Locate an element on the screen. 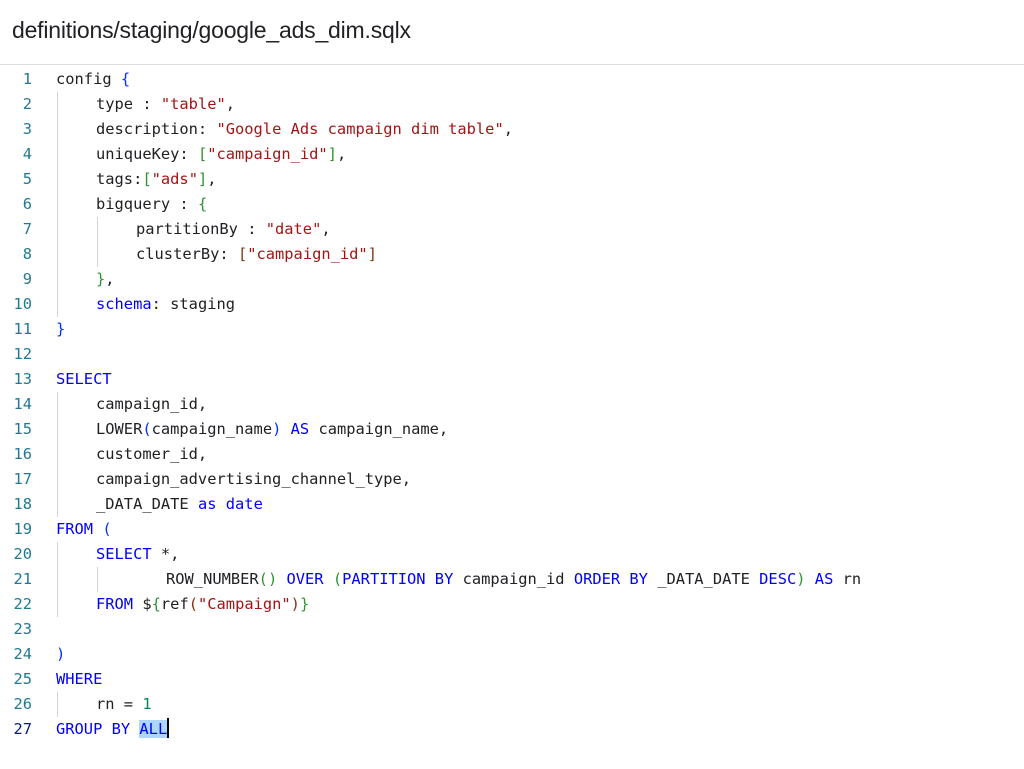  code-line: 4 uniqueKey: ["campaign_id"], is located at coordinates (512, 154).